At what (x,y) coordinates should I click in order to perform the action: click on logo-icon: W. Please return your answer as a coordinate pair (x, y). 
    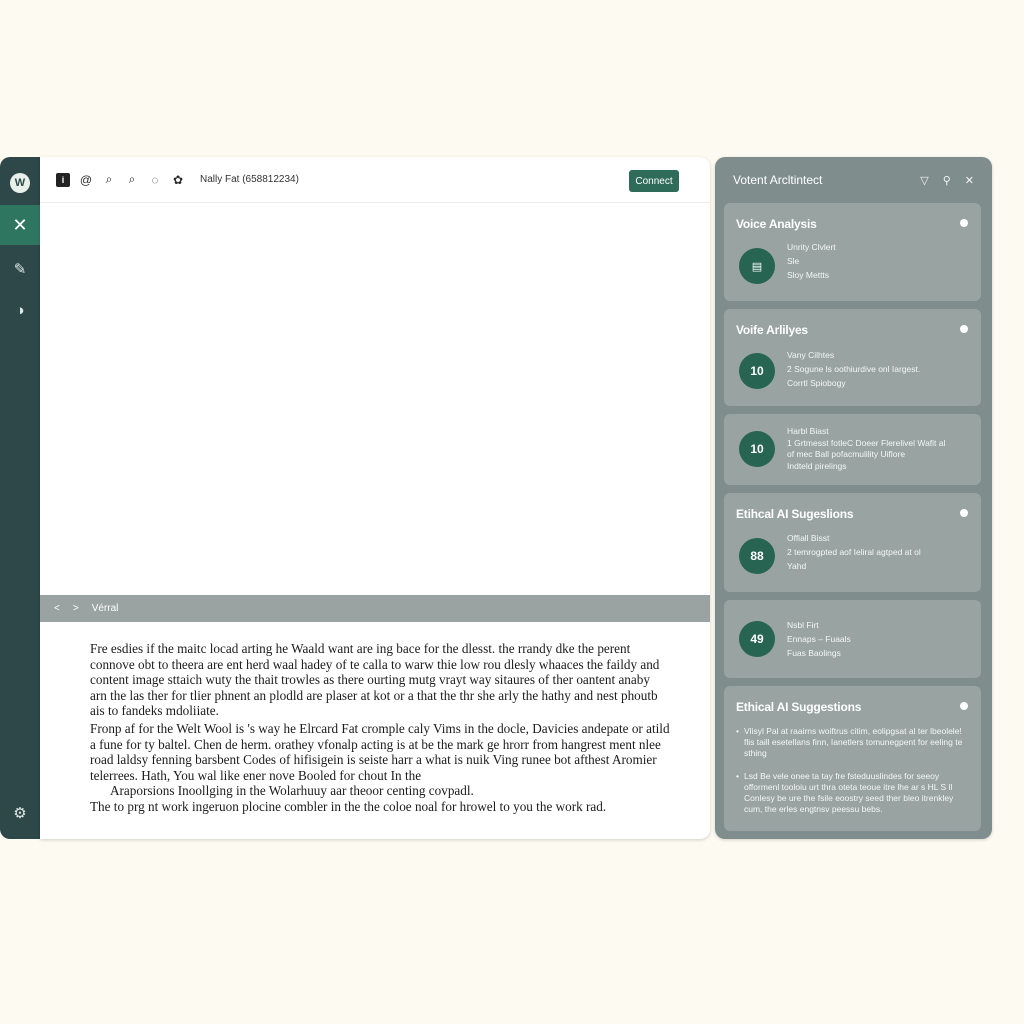
    Looking at the image, I should click on (20, 183).